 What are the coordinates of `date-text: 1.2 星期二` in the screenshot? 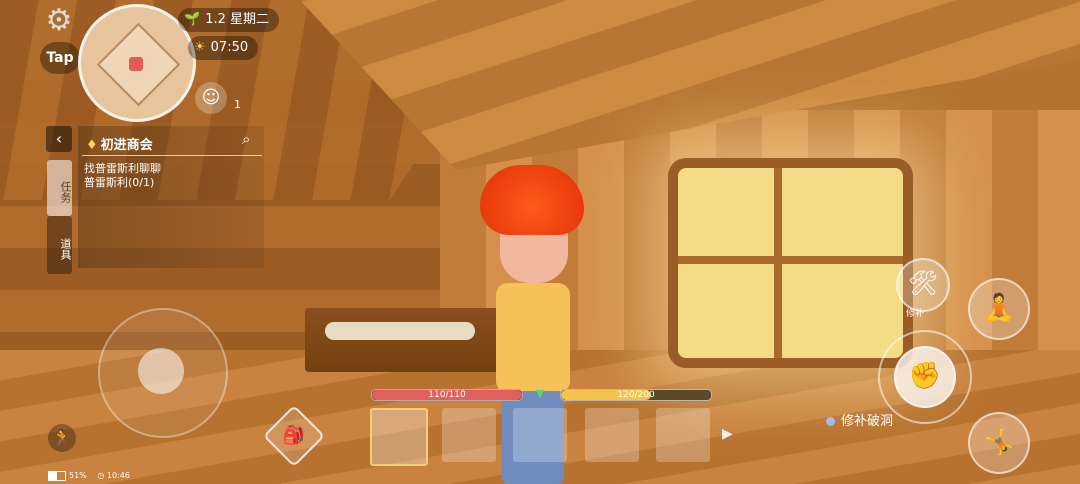 It's located at (237, 19).